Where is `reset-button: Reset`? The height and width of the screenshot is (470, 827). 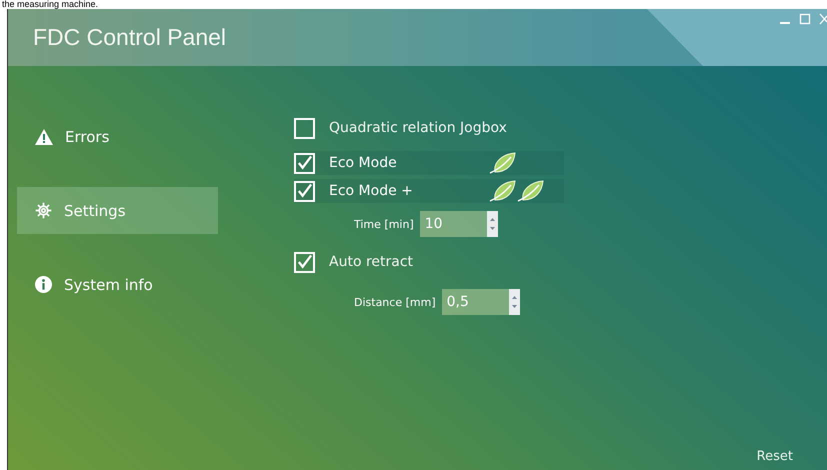
reset-button: Reset is located at coordinates (774, 456).